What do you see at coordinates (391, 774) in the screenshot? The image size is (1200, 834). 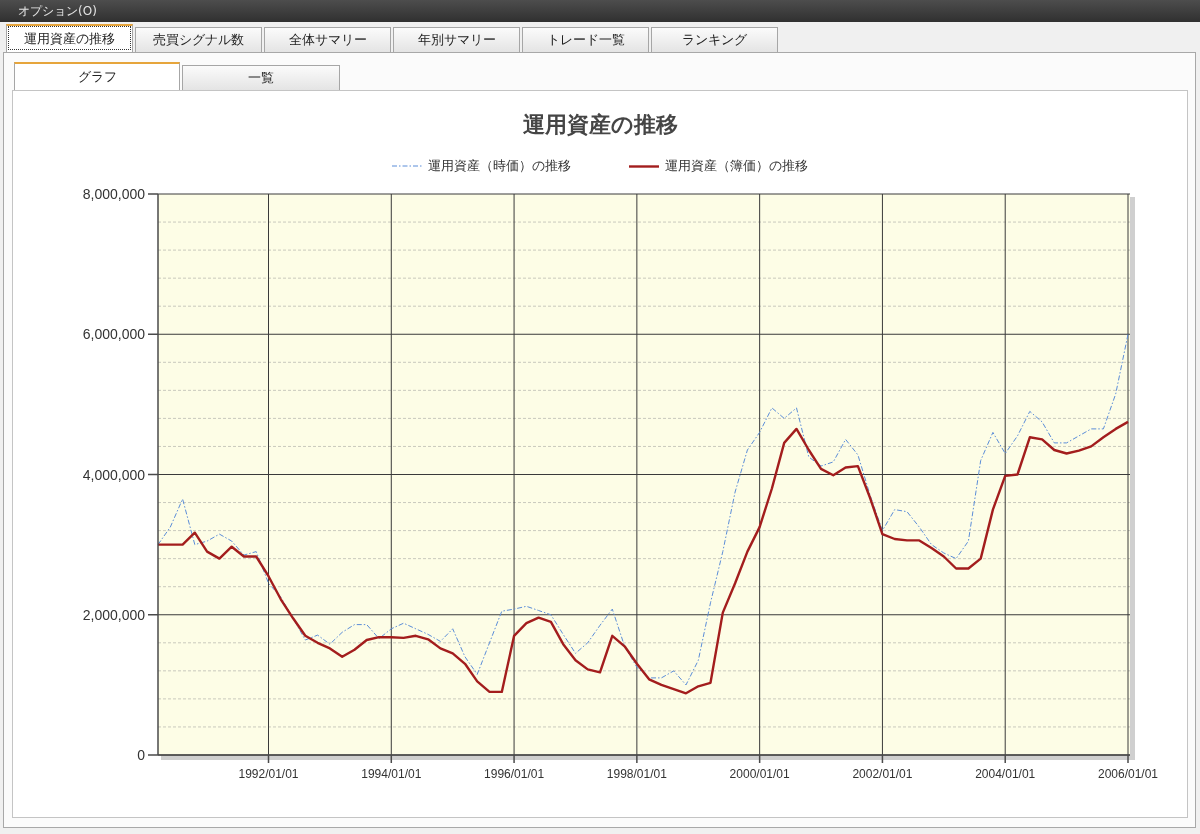 I see `axis-label: 1994/01/01` at bounding box center [391, 774].